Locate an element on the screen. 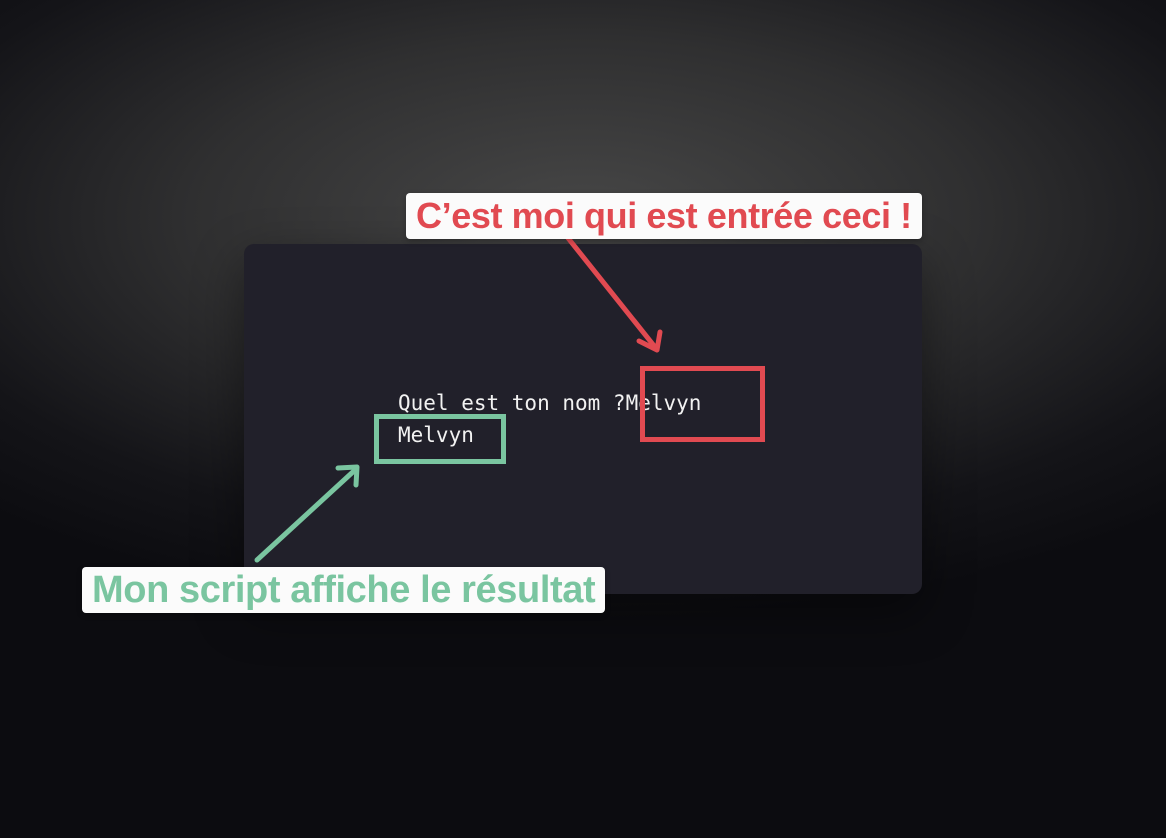 The width and height of the screenshot is (1166, 838). terminal-line-output: Melvyn is located at coordinates (436, 435).